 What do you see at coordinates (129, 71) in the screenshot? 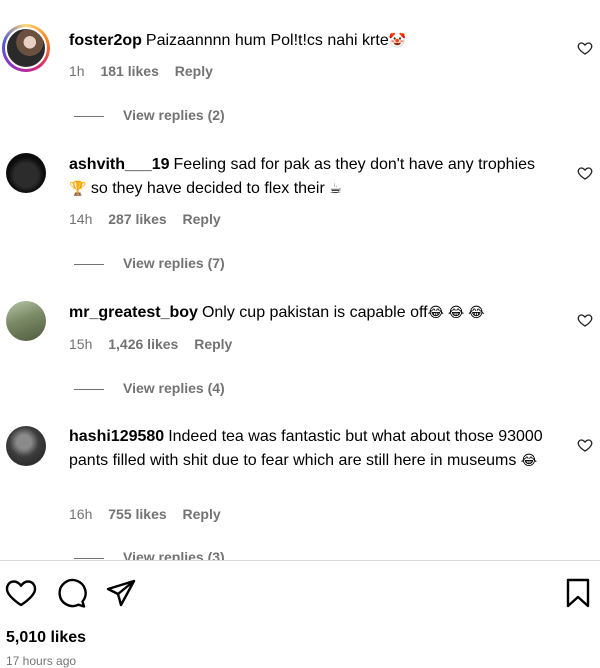
I see `comment-likes: 181 likes` at bounding box center [129, 71].